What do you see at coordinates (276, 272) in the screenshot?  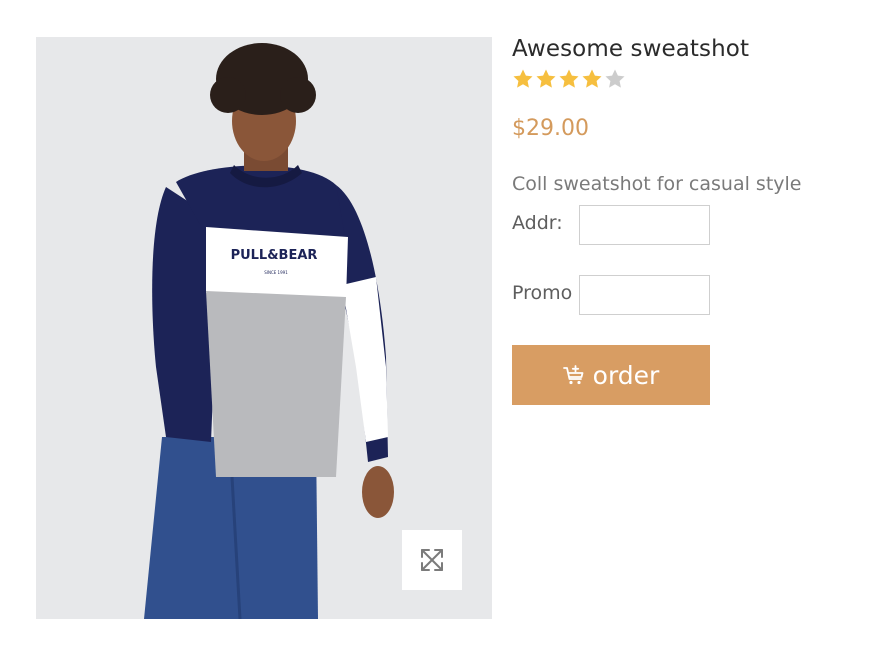 I see `logo-subtitle: SINCE 1991` at bounding box center [276, 272].